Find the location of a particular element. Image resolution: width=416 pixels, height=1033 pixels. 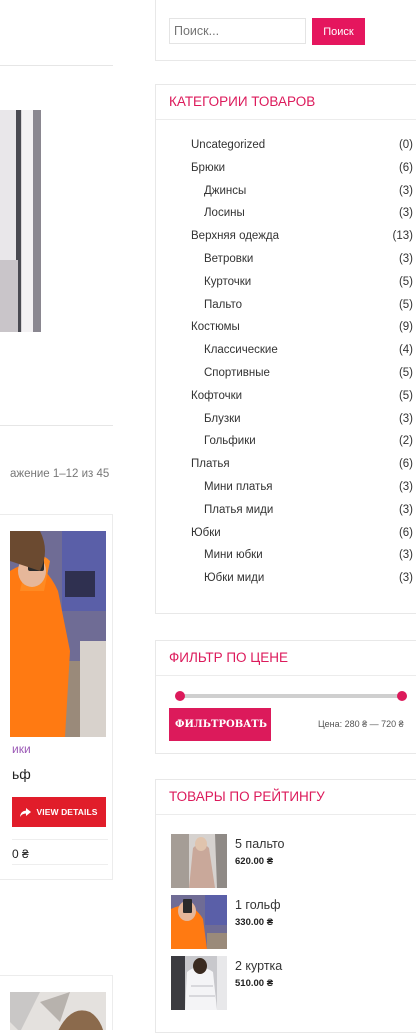

product-price: 330.00 ₴ is located at coordinates (254, 922).